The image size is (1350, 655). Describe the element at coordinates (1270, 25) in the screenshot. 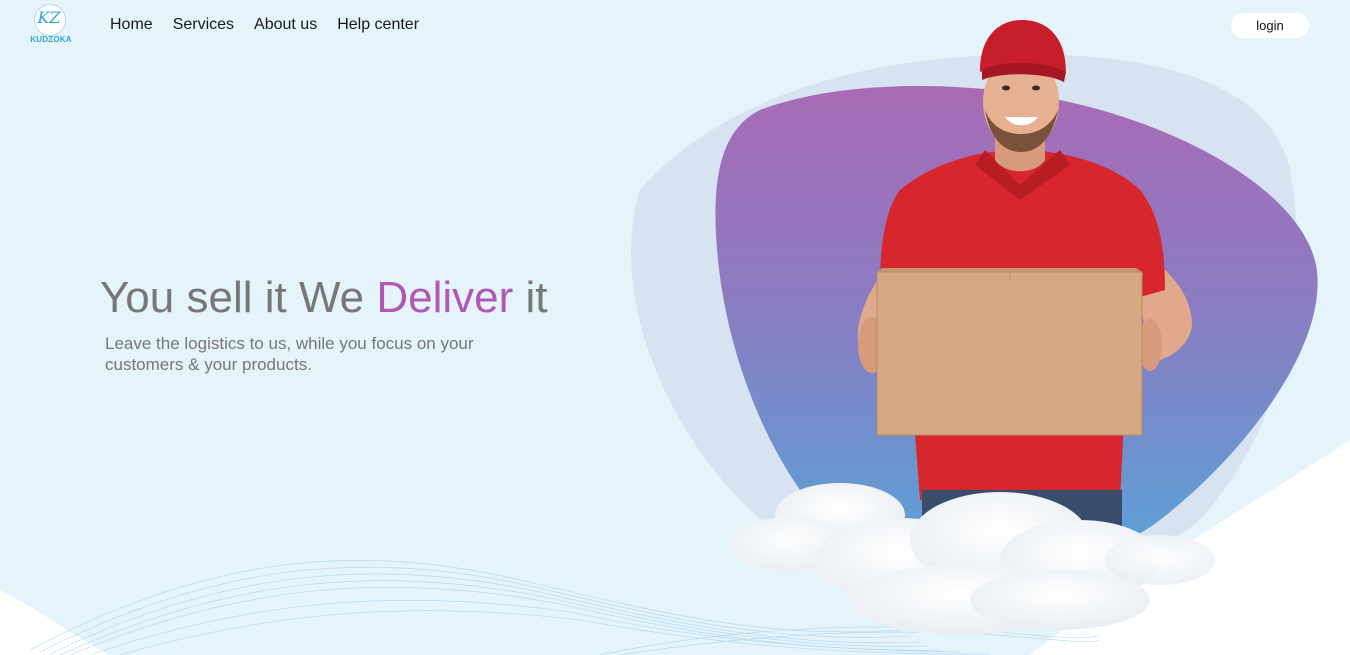

I see `login-button: login` at that location.